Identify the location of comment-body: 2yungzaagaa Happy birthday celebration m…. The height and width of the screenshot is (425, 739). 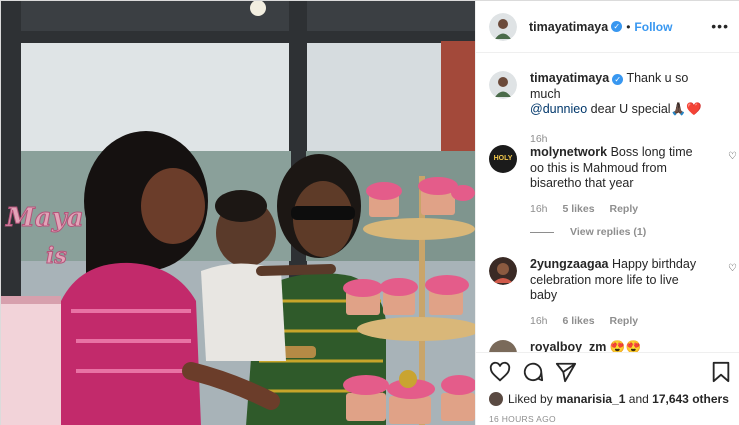
(633, 293).